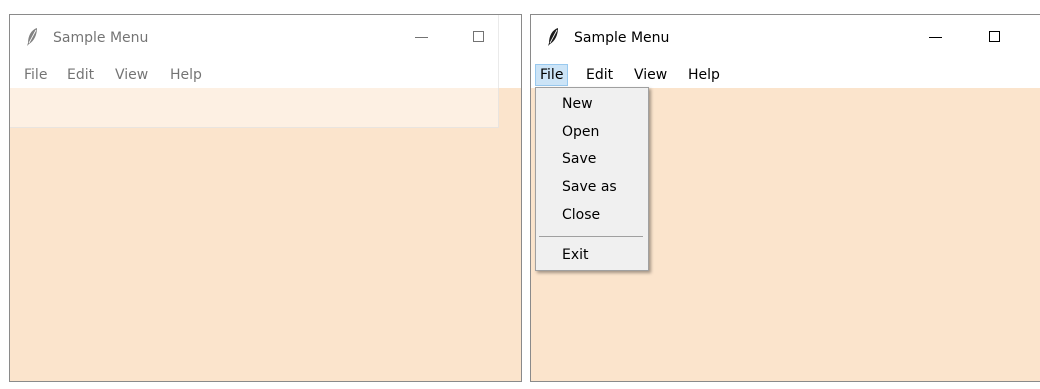 This screenshot has width=1040, height=389. What do you see at coordinates (580, 132) in the screenshot?
I see `menu-item-open: Open` at bounding box center [580, 132].